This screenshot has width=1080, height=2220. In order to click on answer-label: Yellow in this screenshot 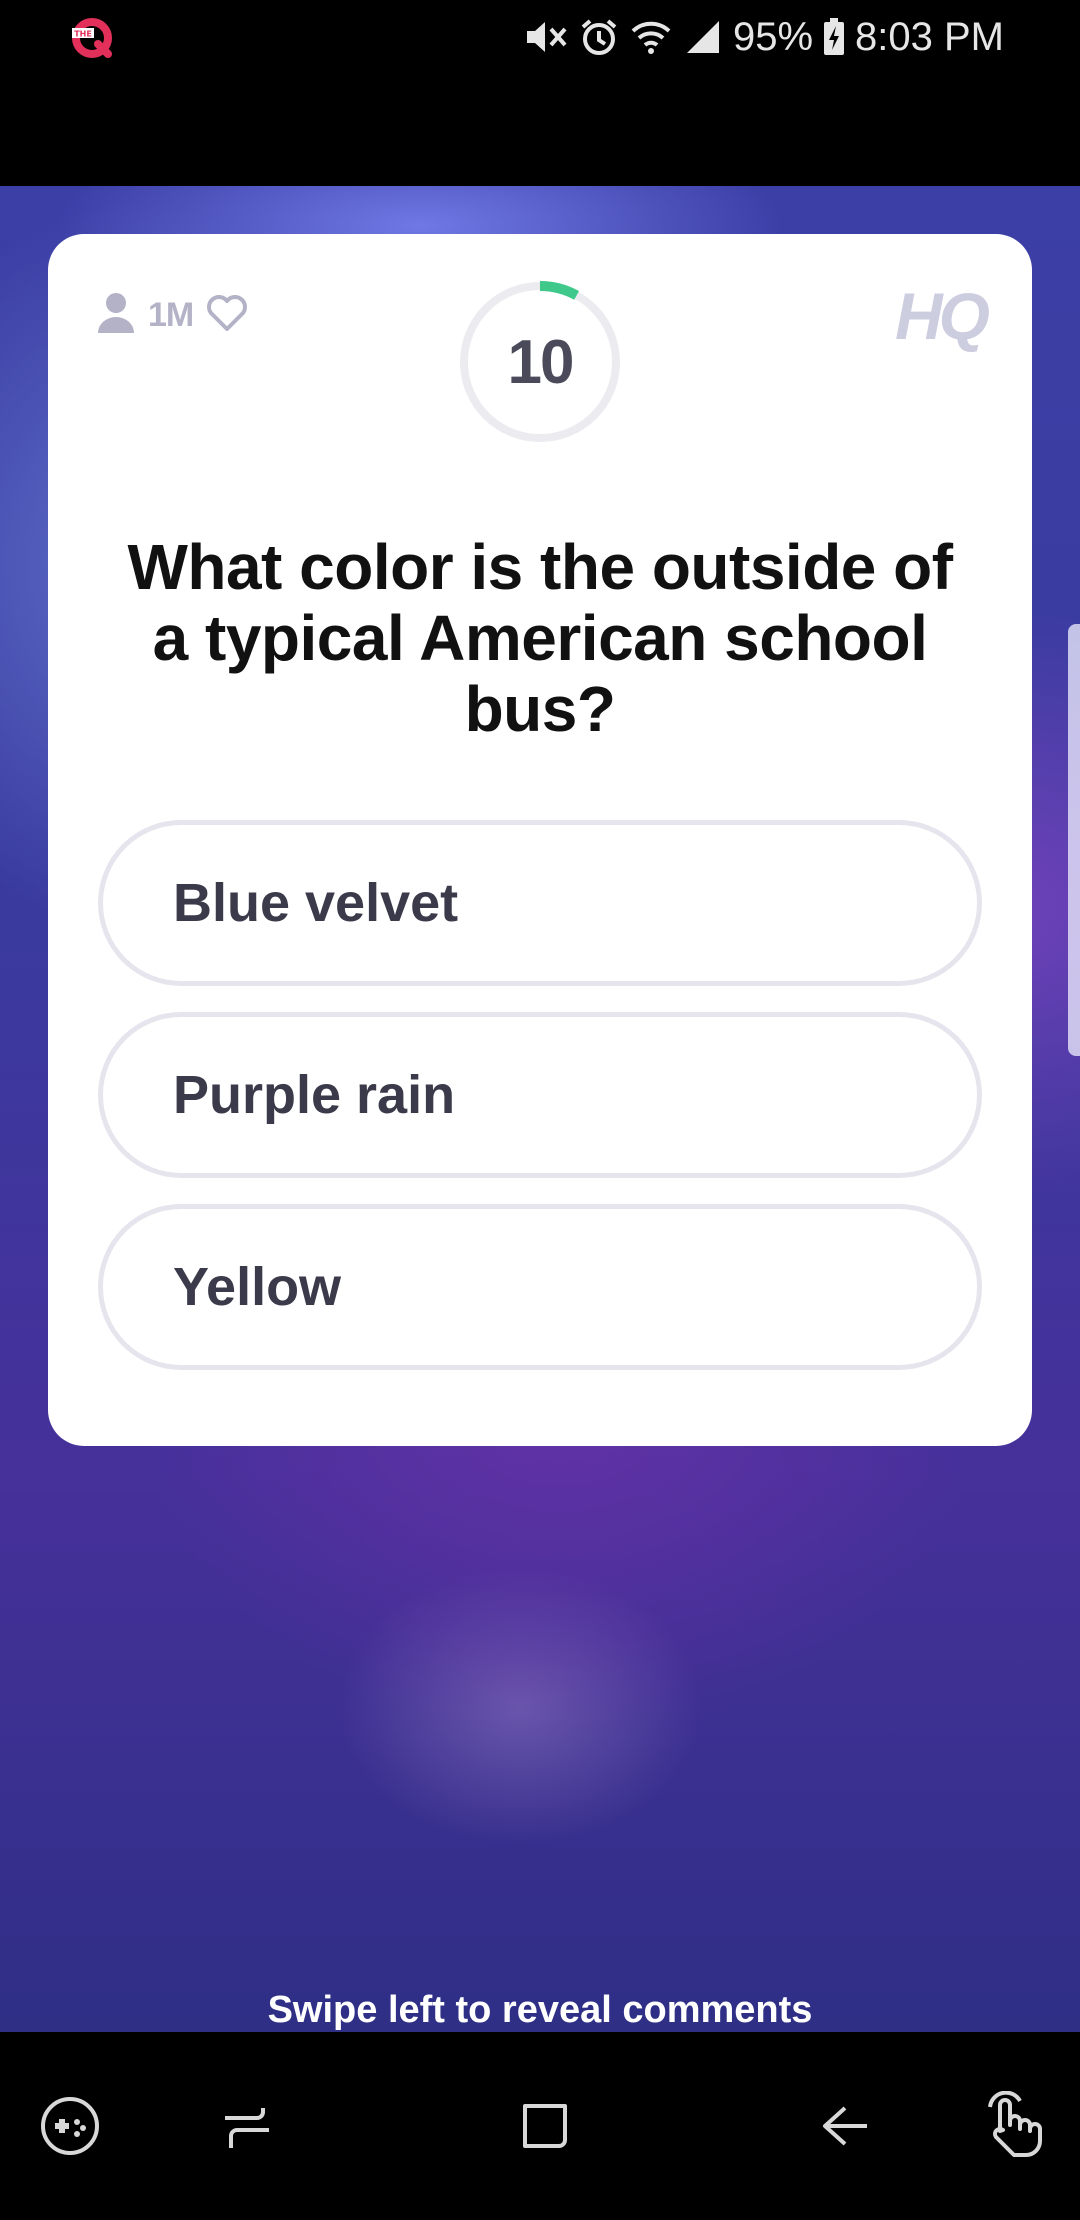, I will do `click(257, 1287)`.